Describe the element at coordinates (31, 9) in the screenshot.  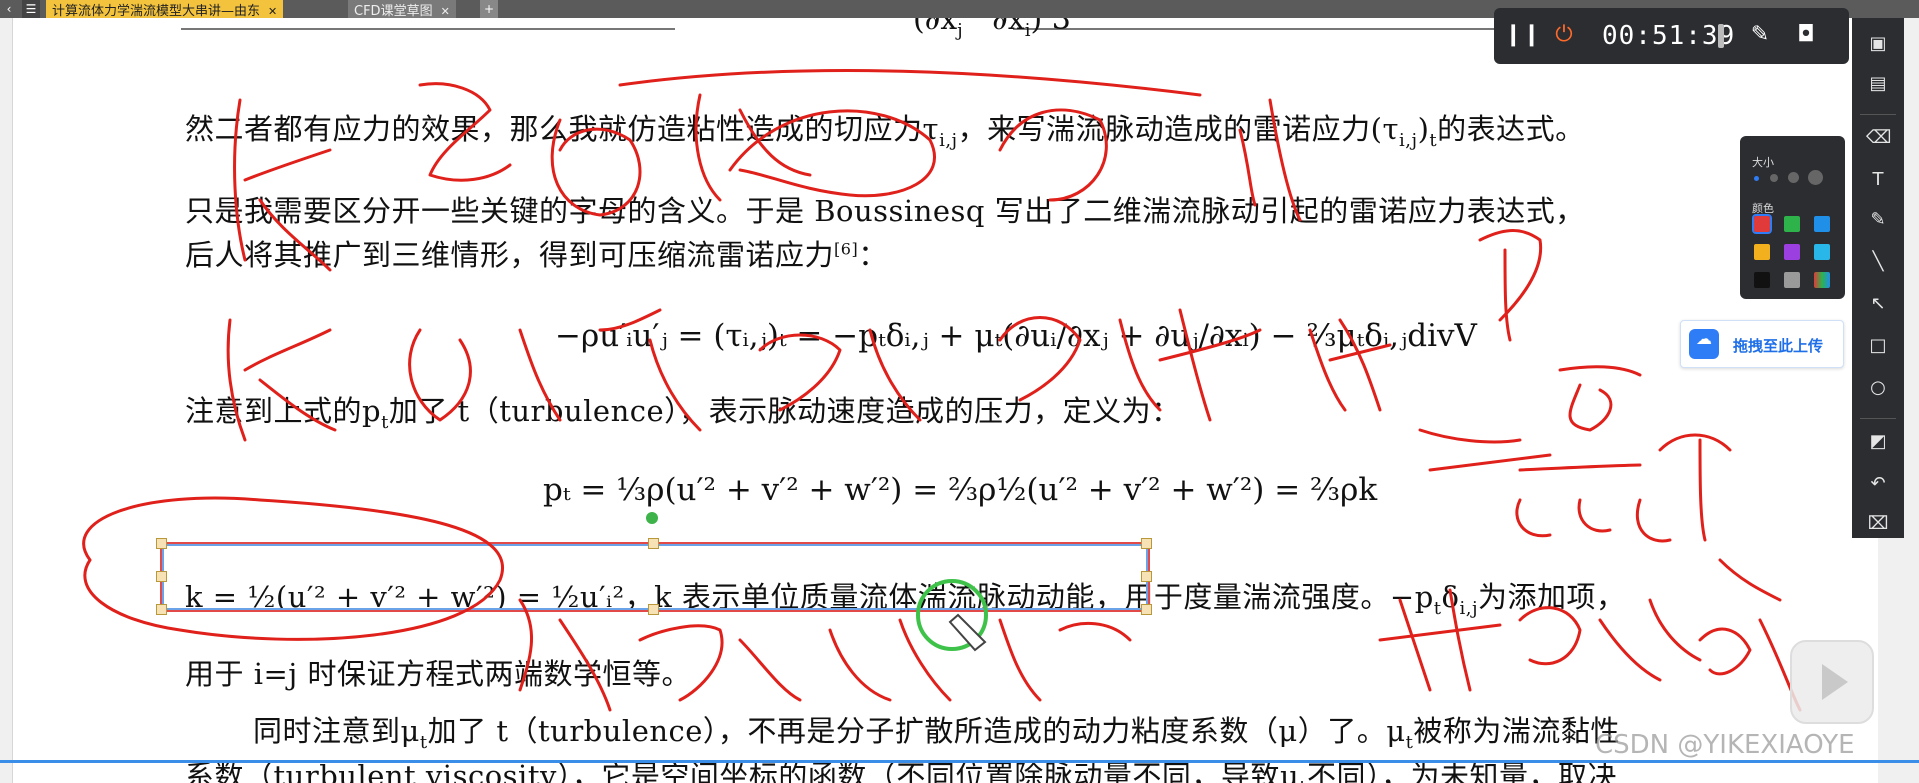
I see `menu-icon: ☰` at that location.